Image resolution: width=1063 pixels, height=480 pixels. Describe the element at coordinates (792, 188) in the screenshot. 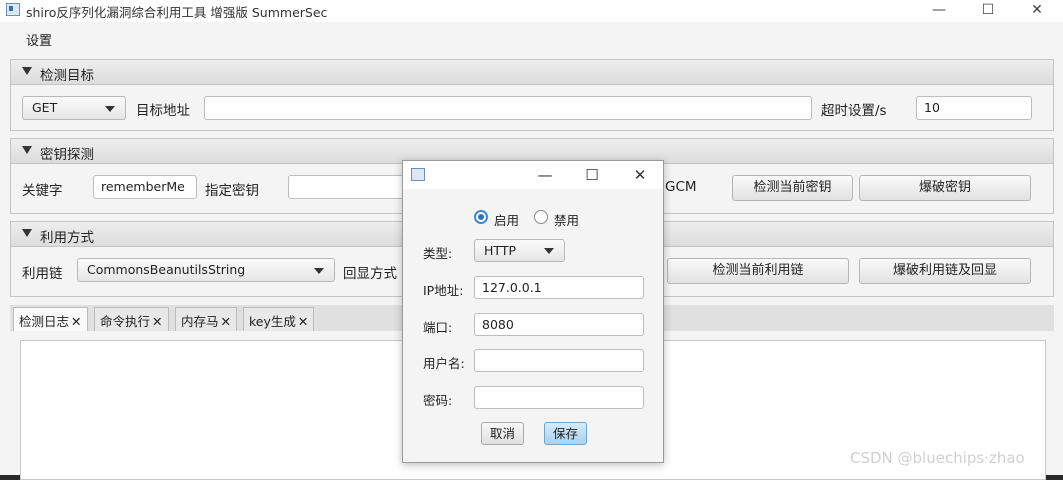

I see `detect-key-button: 检测当前密钥` at that location.